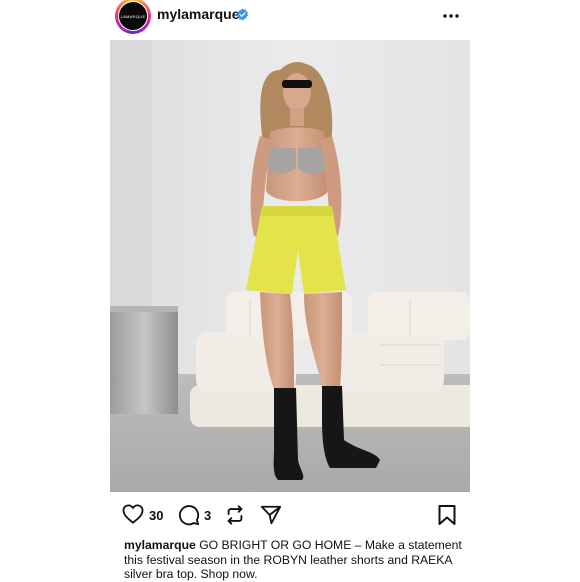 The image size is (580, 582). I want to click on comment-icon, so click(189, 515).